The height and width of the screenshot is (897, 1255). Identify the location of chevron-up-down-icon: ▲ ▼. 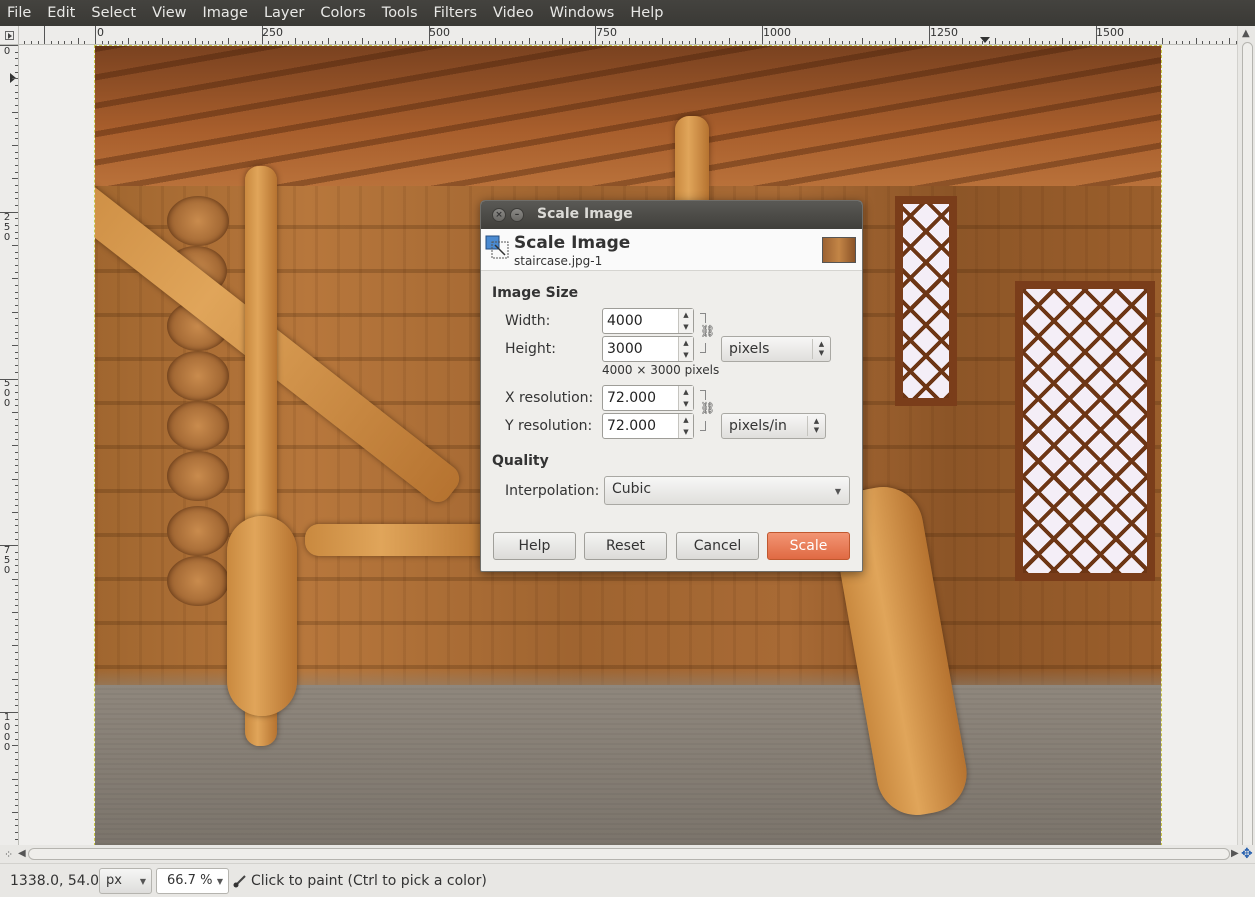
(816, 426).